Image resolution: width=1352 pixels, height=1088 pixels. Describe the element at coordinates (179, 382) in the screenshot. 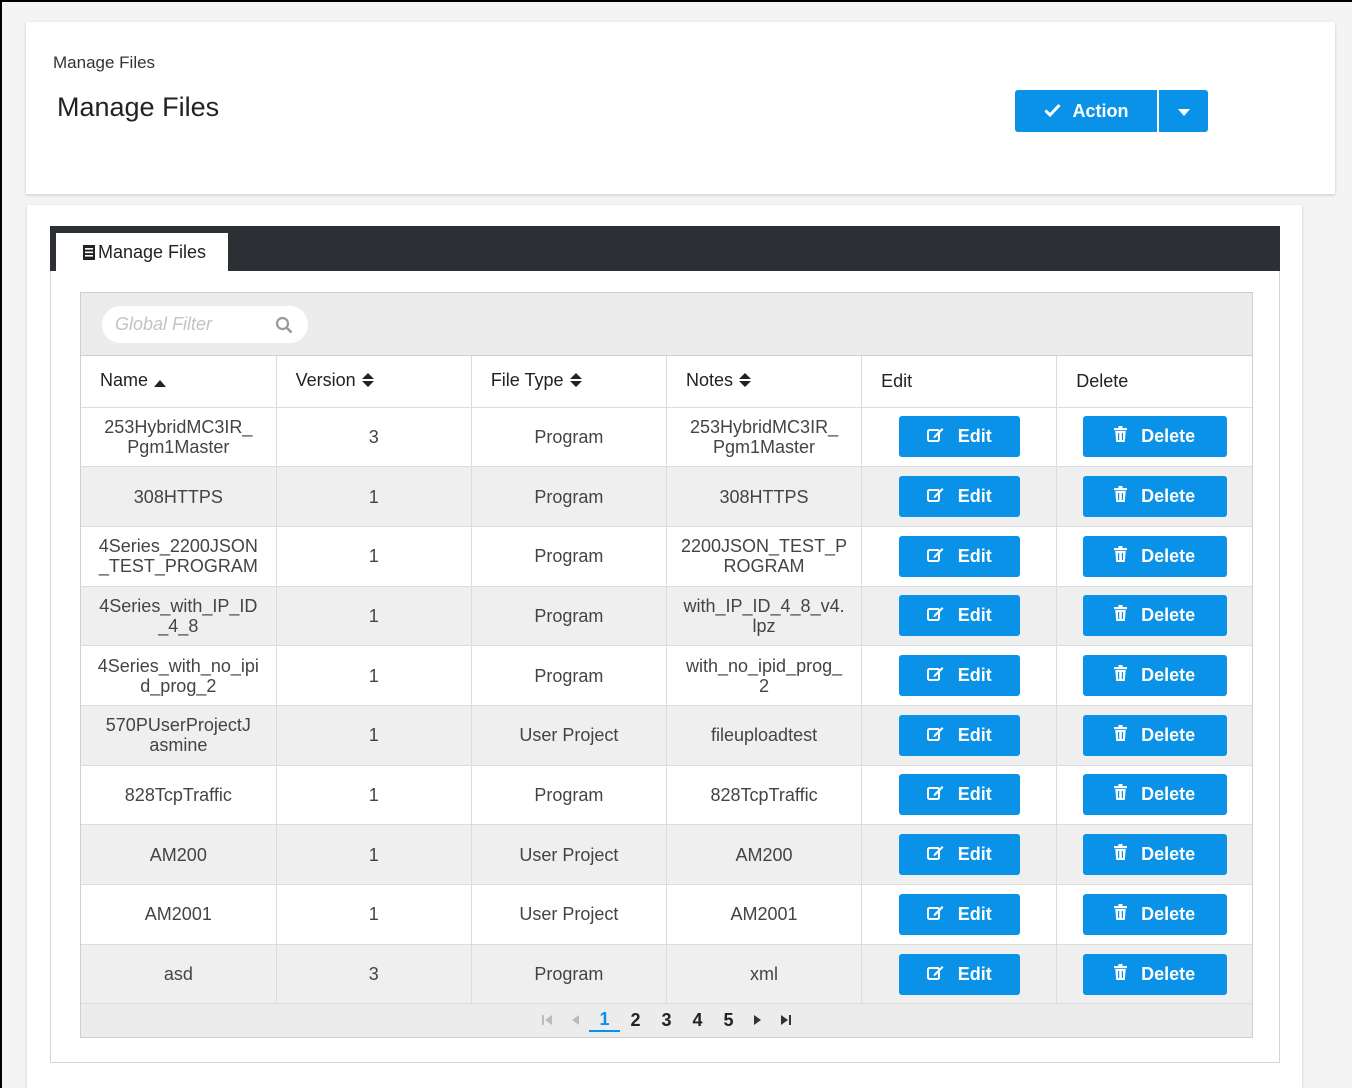

I see `column-header-name: Name` at that location.